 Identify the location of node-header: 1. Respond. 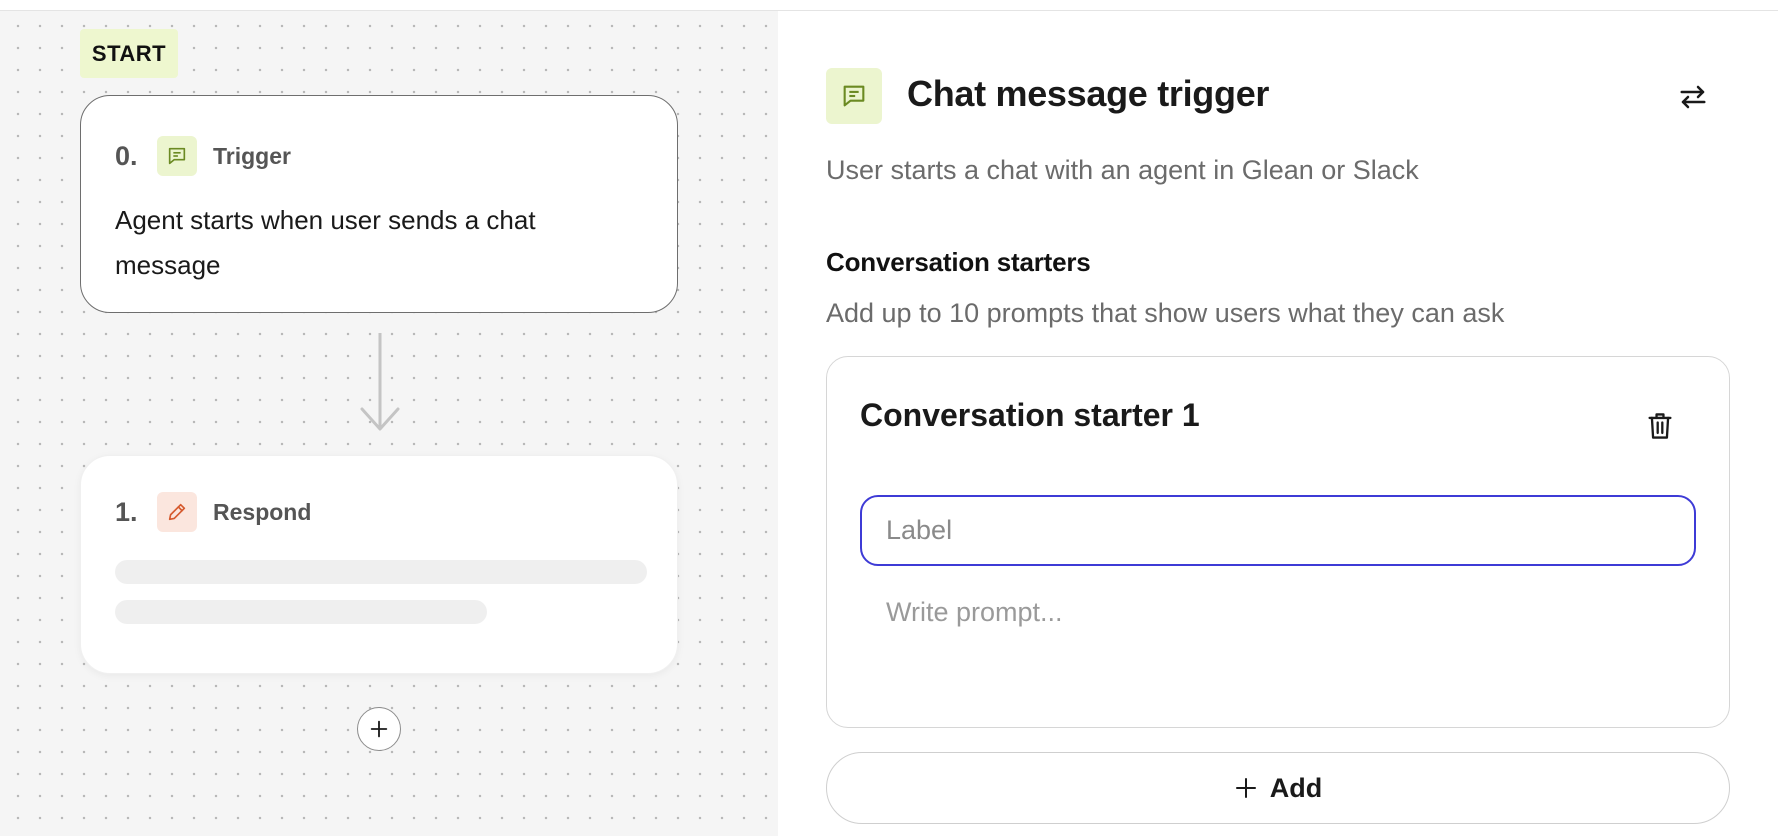
(213, 512).